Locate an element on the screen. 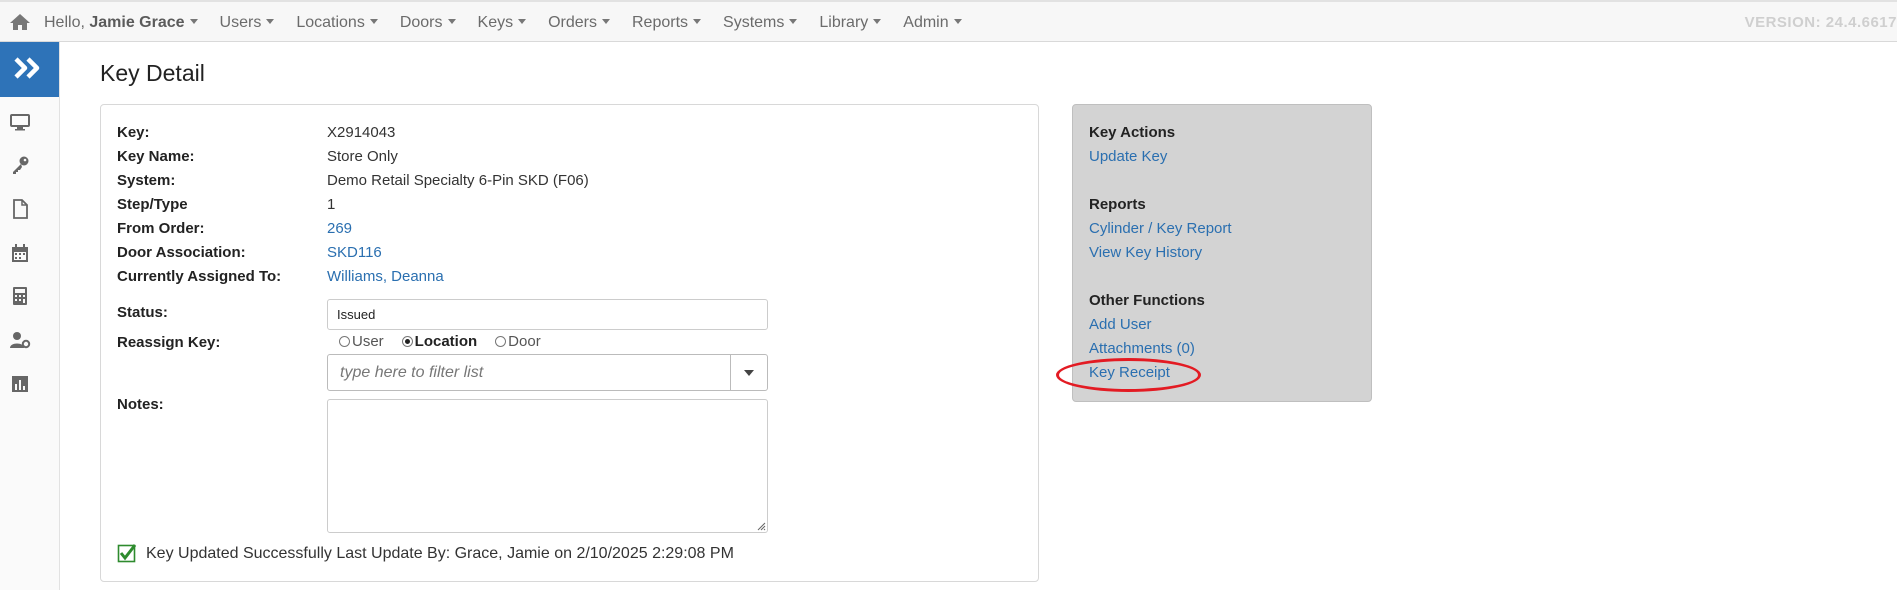  add-user-link: Add User is located at coordinates (1120, 324).